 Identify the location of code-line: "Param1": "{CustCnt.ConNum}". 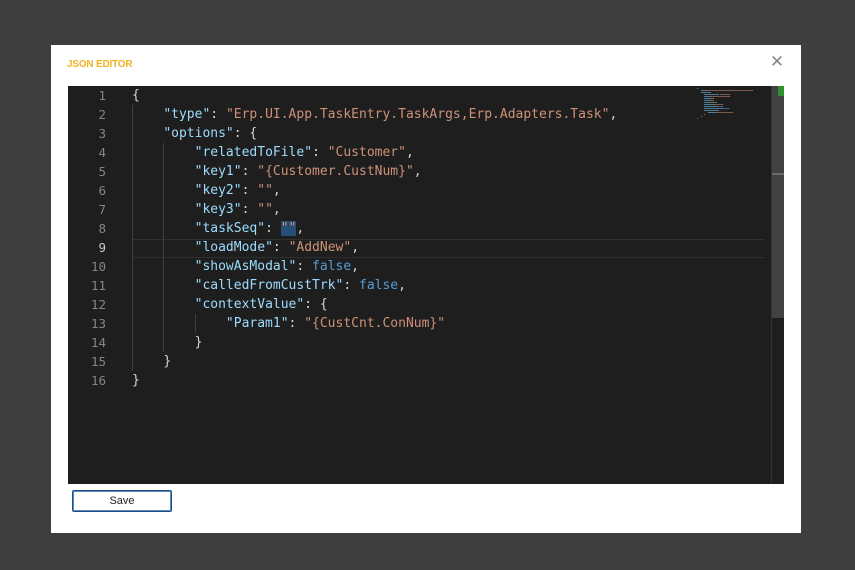
(288, 323).